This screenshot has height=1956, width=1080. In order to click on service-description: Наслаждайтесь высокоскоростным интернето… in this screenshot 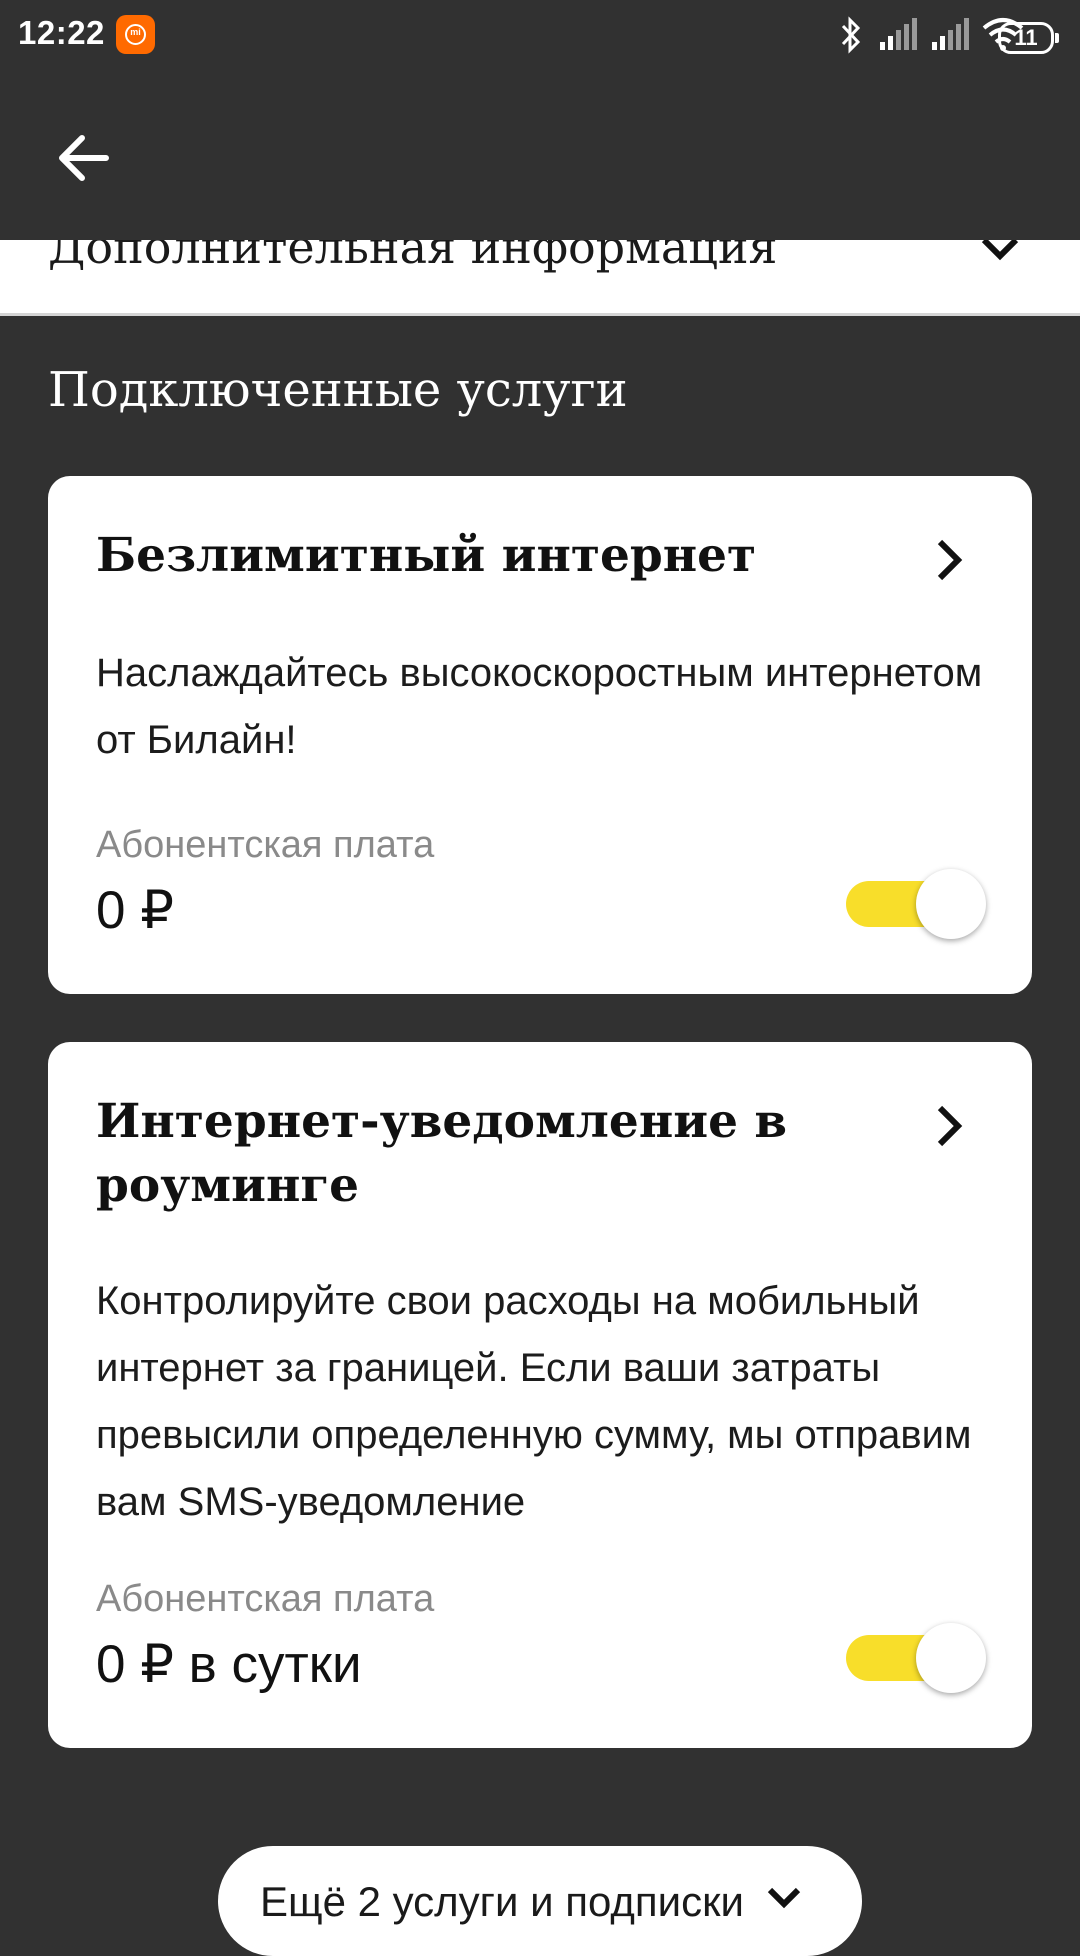, I will do `click(539, 706)`.